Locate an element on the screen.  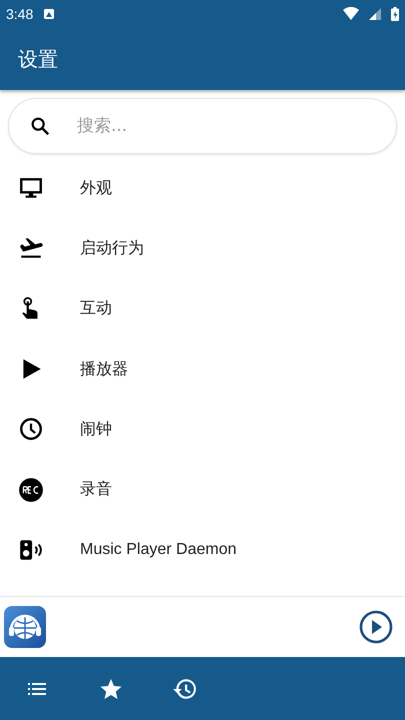
battery-icon is located at coordinates (395, 14).